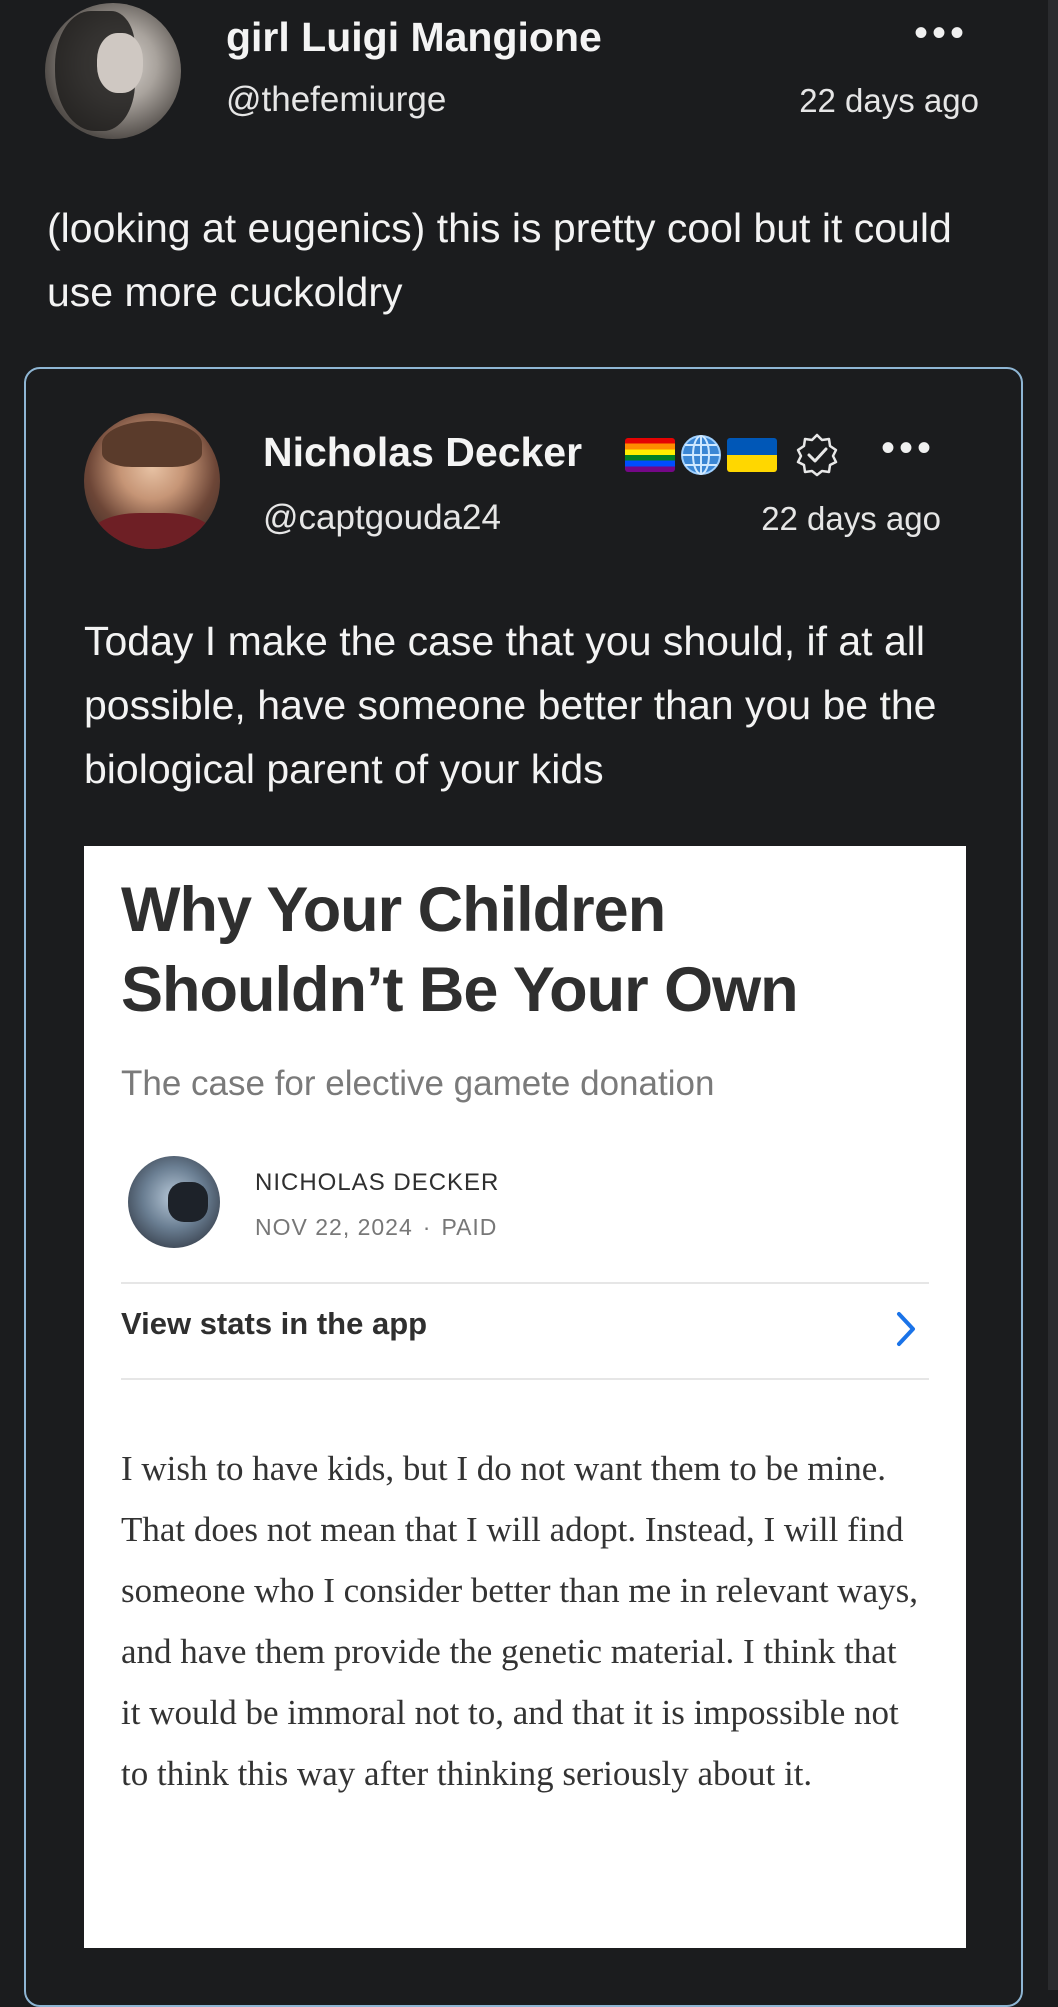 The height and width of the screenshot is (2007, 1058). What do you see at coordinates (377, 1182) in the screenshot?
I see `article-author: NICHOLAS DECKER` at bounding box center [377, 1182].